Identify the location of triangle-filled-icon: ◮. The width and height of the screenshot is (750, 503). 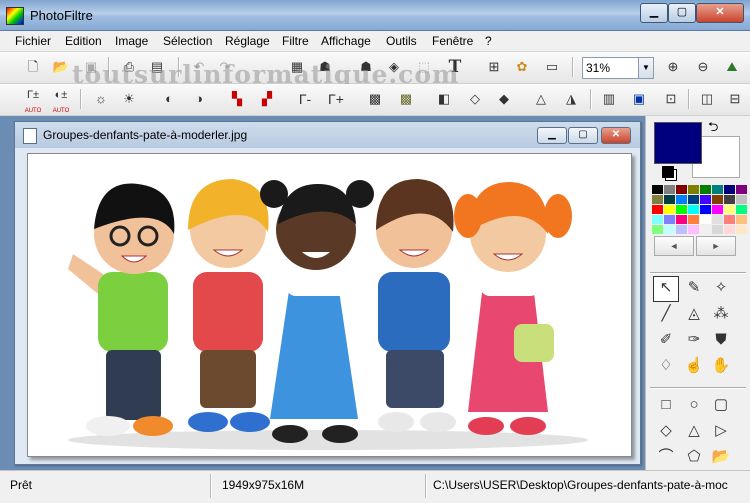
(571, 99).